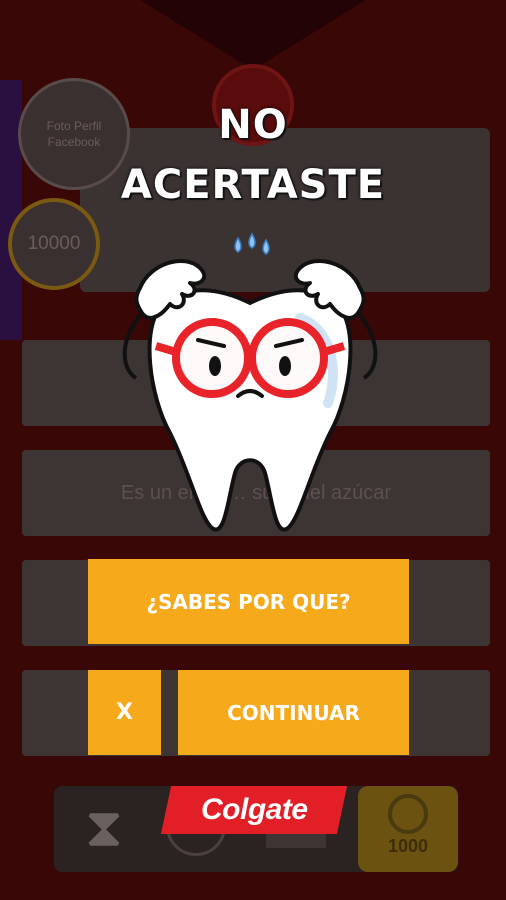 The width and height of the screenshot is (506, 900). Describe the element at coordinates (252, 243) in the screenshot. I see `sweat-drops-icon` at that location.